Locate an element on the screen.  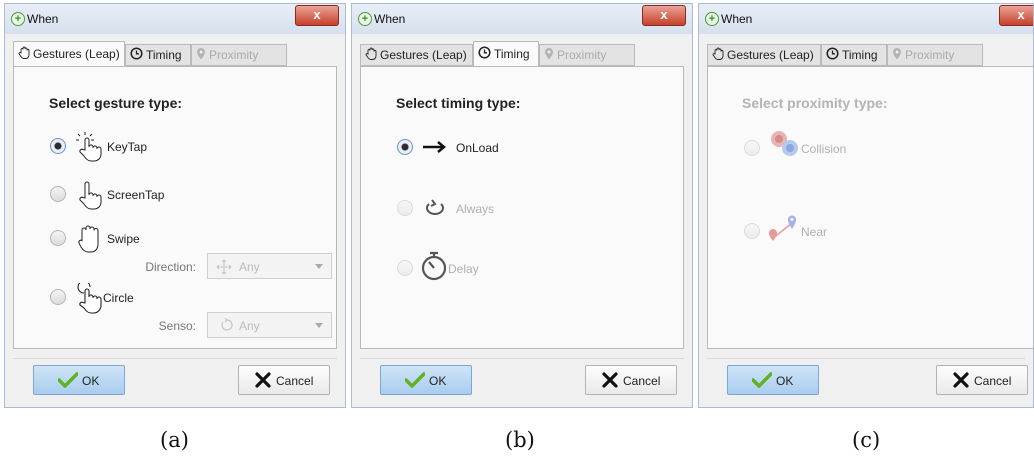
refresh-icon is located at coordinates (435, 209).